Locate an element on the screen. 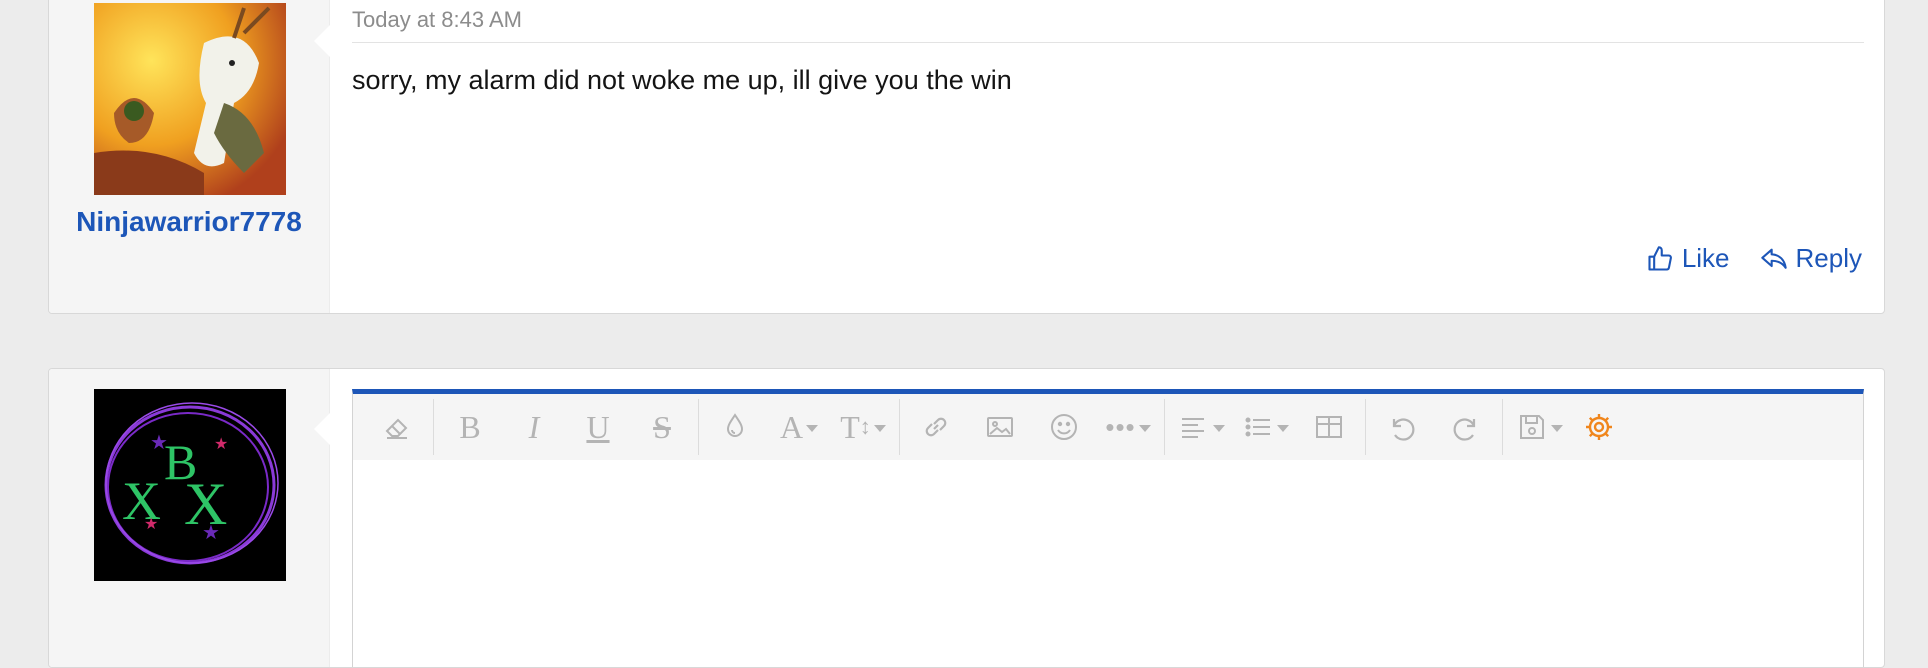  username-link: Ninjawarrior7778 is located at coordinates (189, 221).